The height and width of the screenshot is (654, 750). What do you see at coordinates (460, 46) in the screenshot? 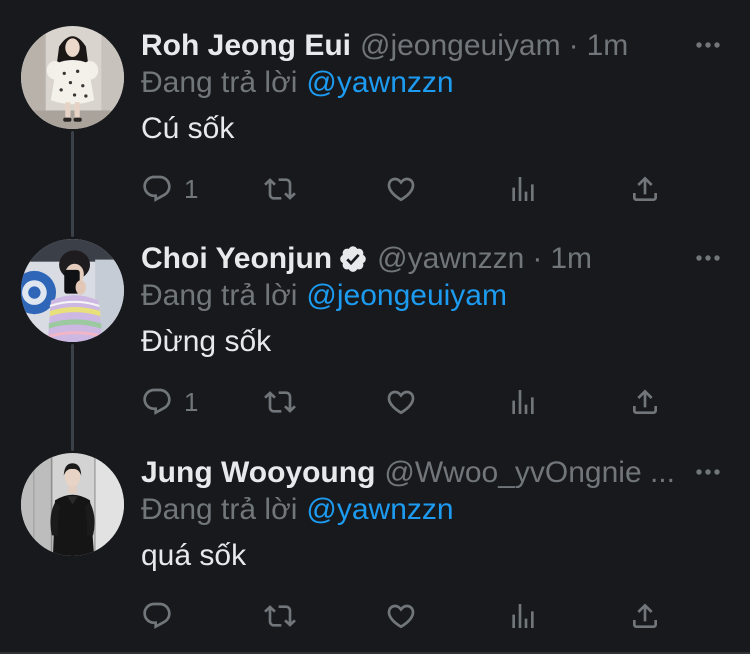
I see `author-handle: @jeongeuiyam` at bounding box center [460, 46].